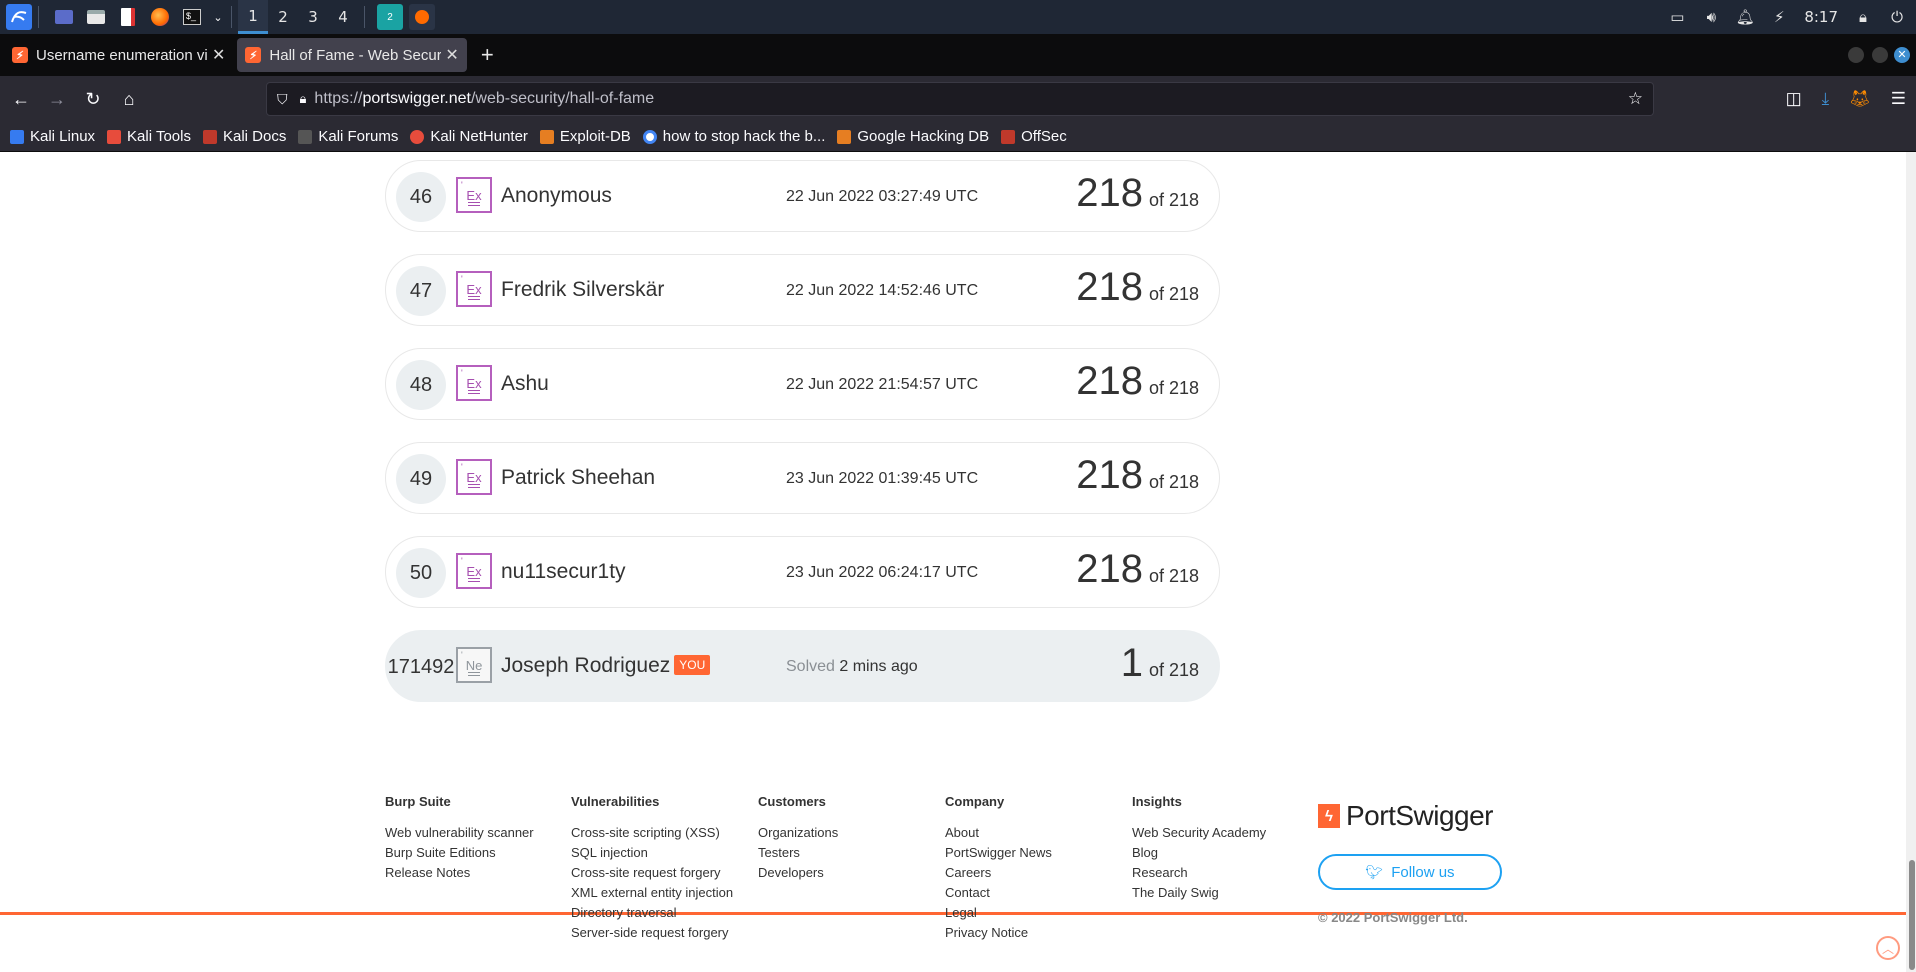 This screenshot has width=1916, height=972. Describe the element at coordinates (19, 17) in the screenshot. I see `kali-menu-icon` at that location.